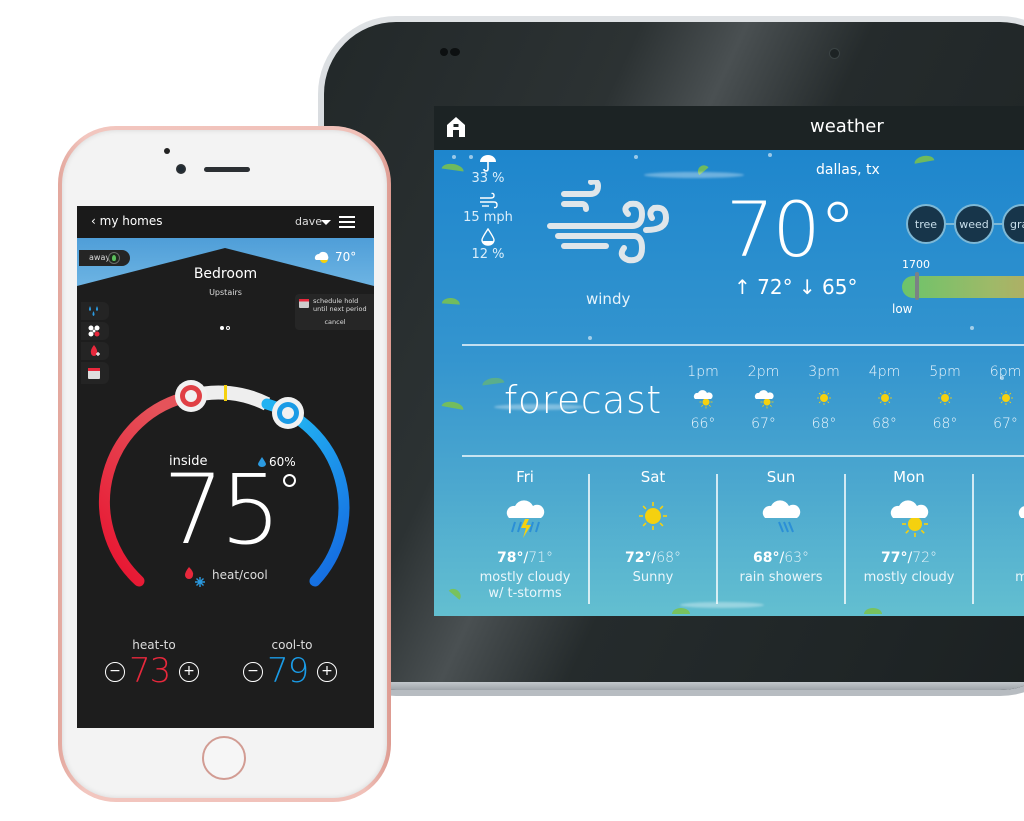 The width and height of the screenshot is (1024, 821). I want to click on day-description: mostly cloudy, so click(909, 578).